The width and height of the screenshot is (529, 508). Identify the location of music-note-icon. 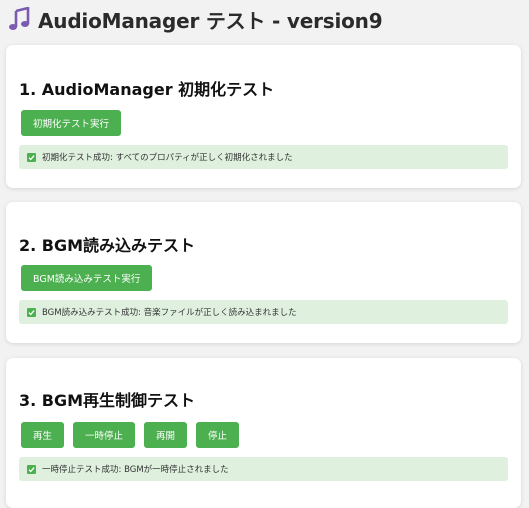
(19, 18).